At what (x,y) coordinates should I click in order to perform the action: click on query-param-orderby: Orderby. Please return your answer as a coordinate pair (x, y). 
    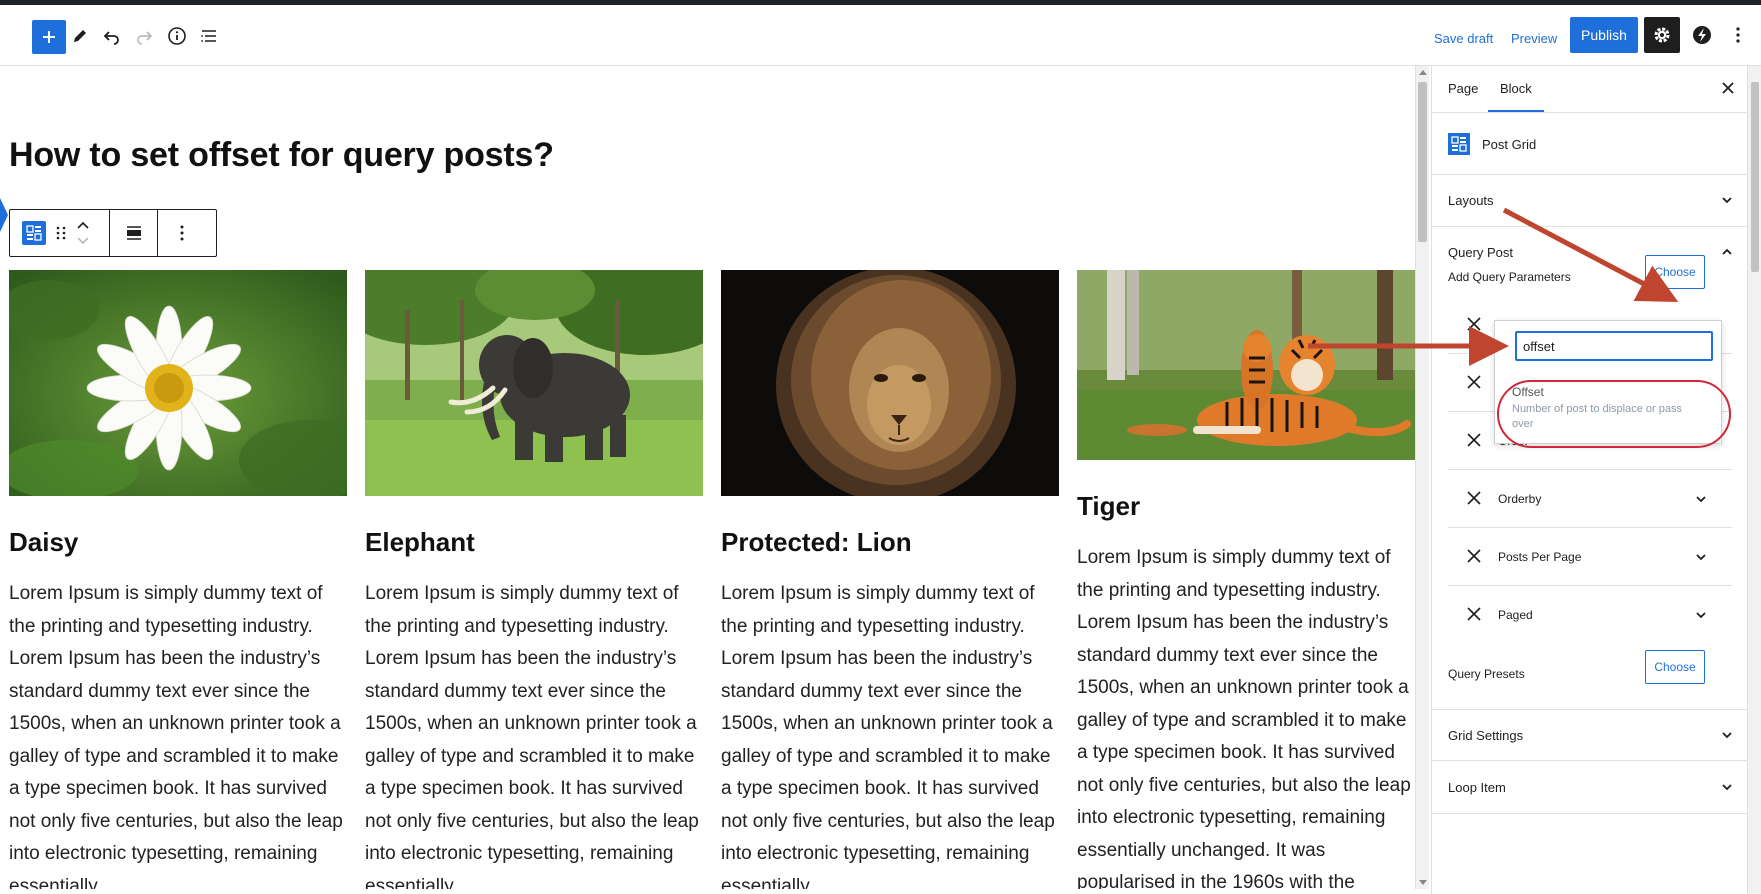
    Looking at the image, I should click on (1590, 499).